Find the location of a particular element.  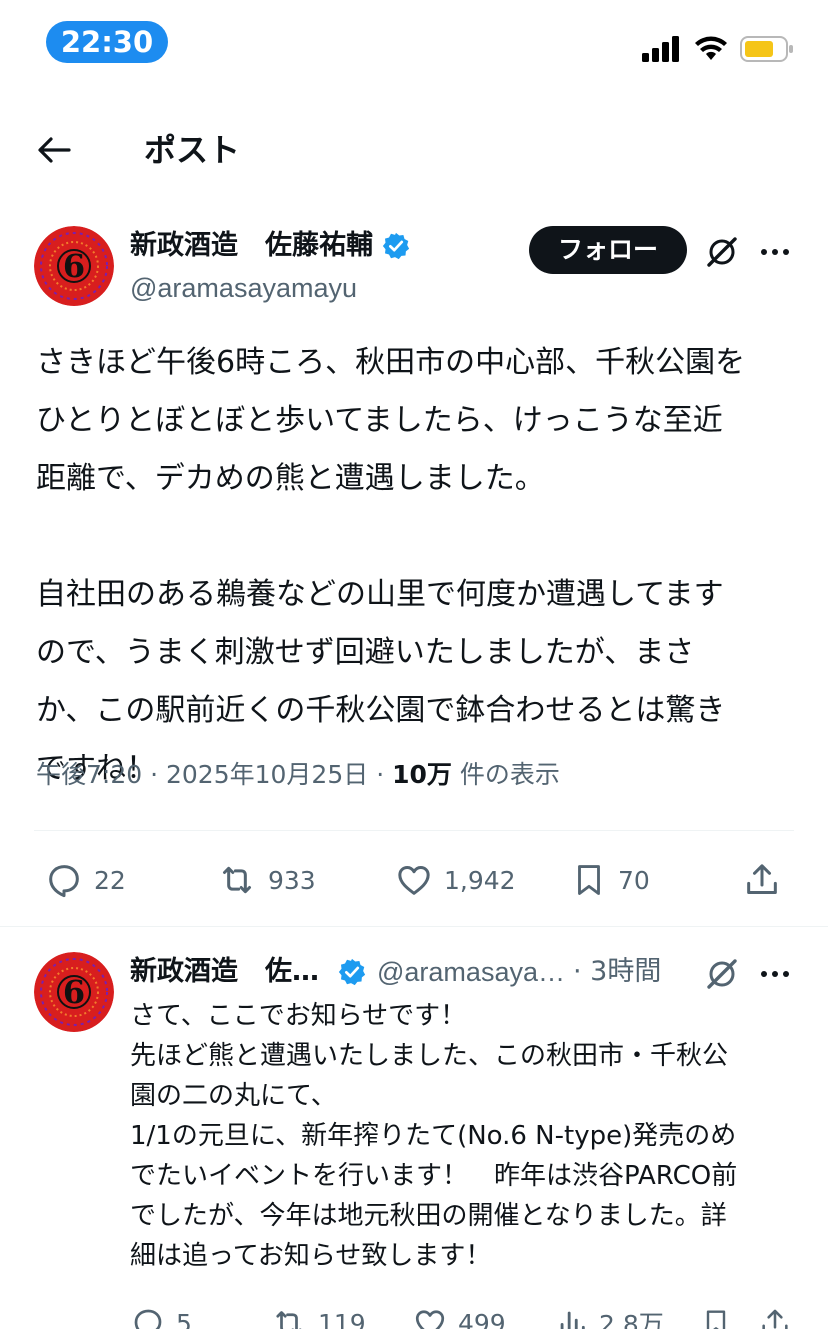

reply-like-button: 499 is located at coordinates (459, 1313).